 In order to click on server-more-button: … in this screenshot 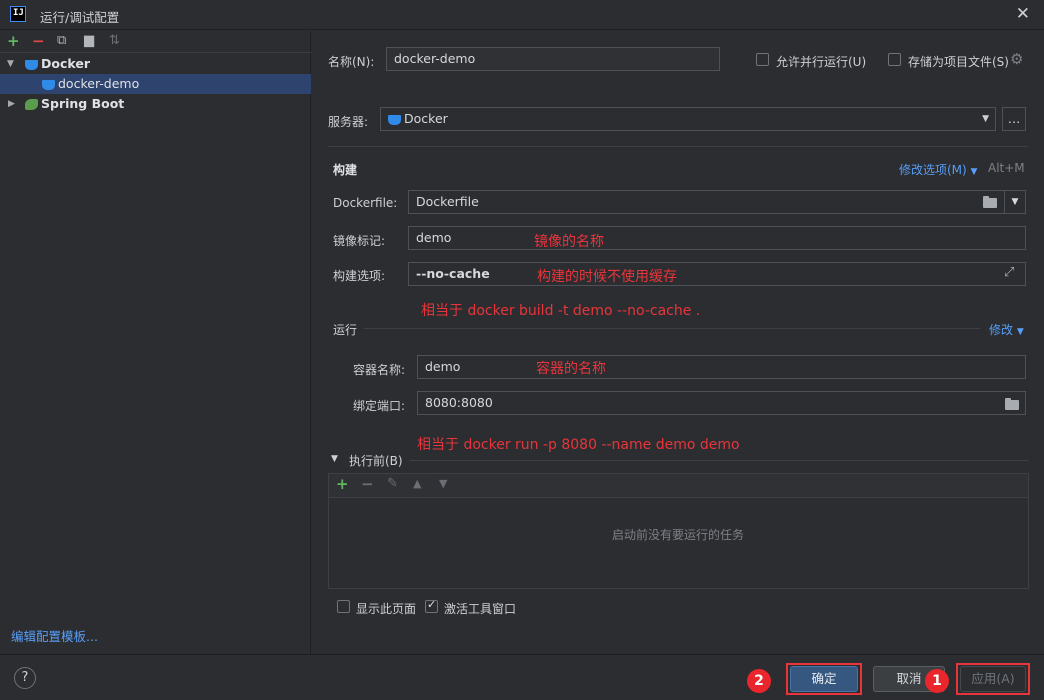, I will do `click(1014, 119)`.